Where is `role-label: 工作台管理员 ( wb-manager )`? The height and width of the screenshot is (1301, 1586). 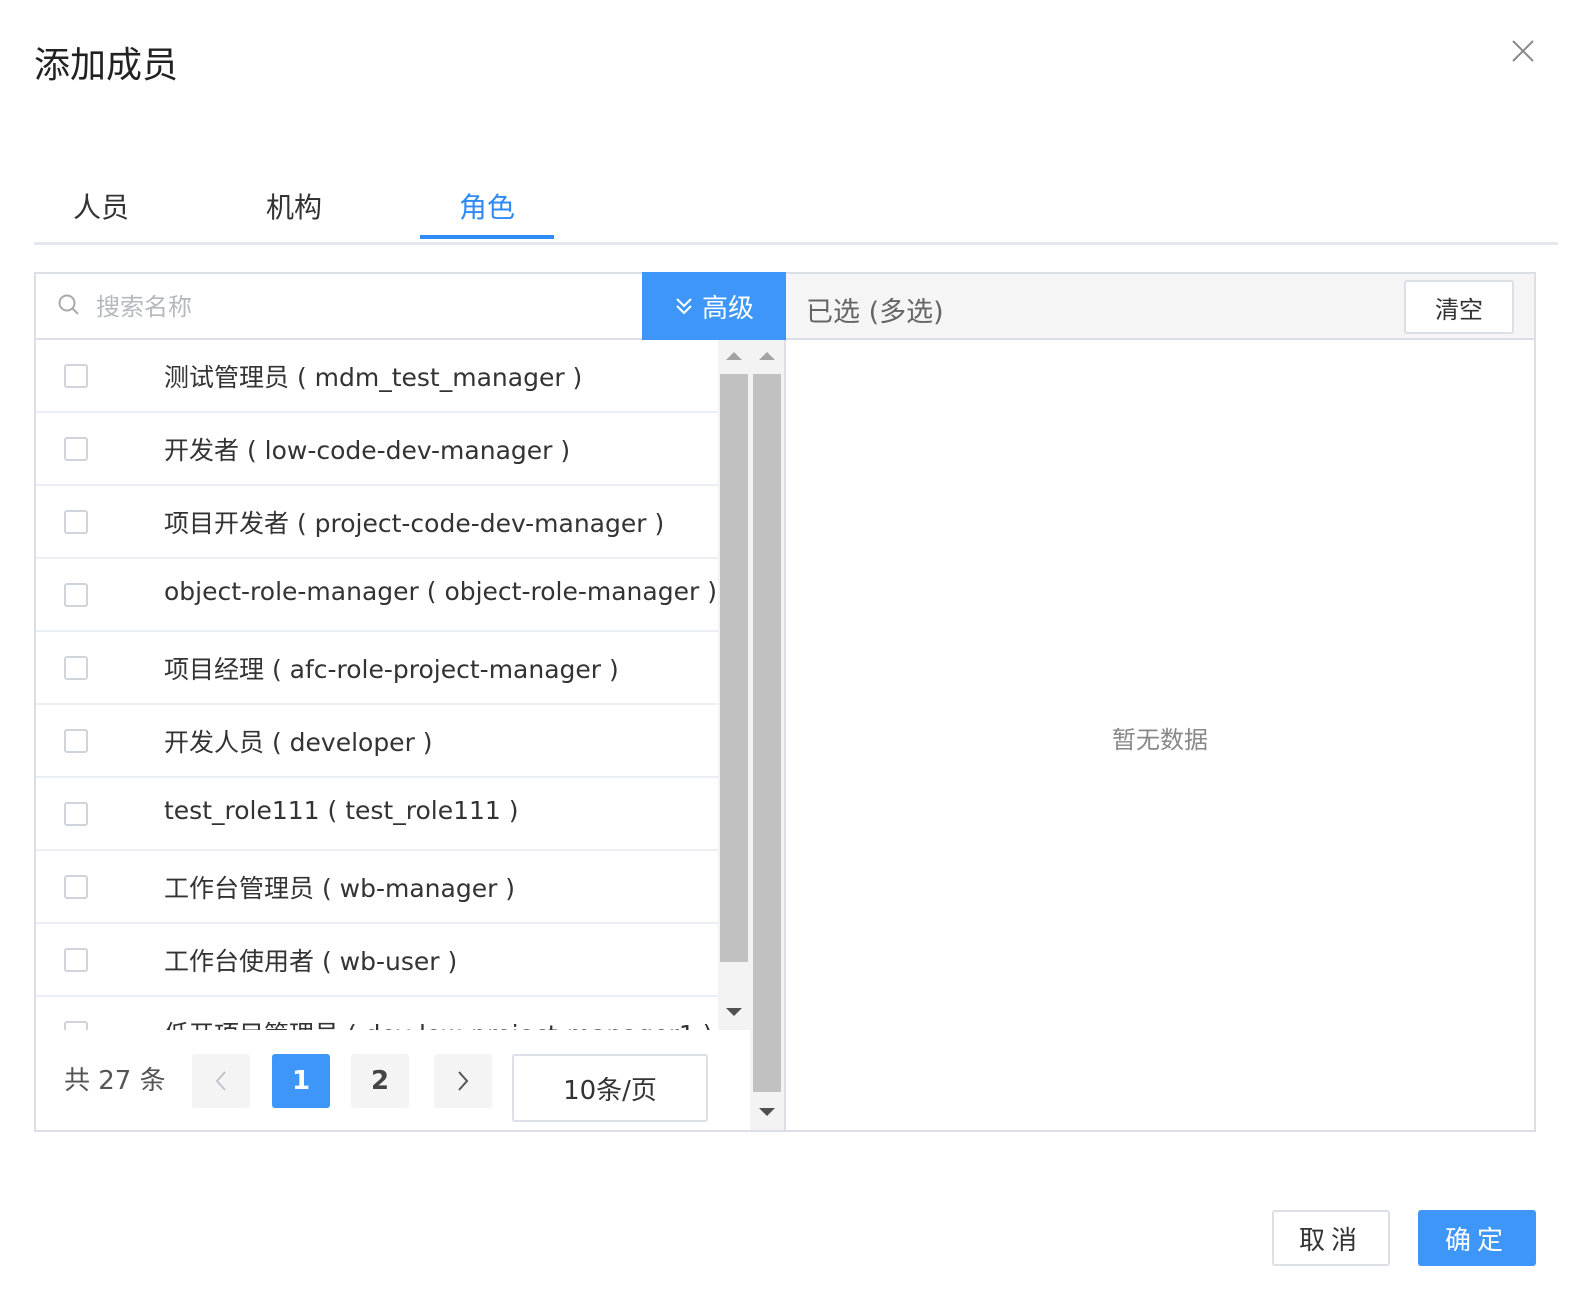 role-label: 工作台管理员 ( wb-manager ) is located at coordinates (340, 888).